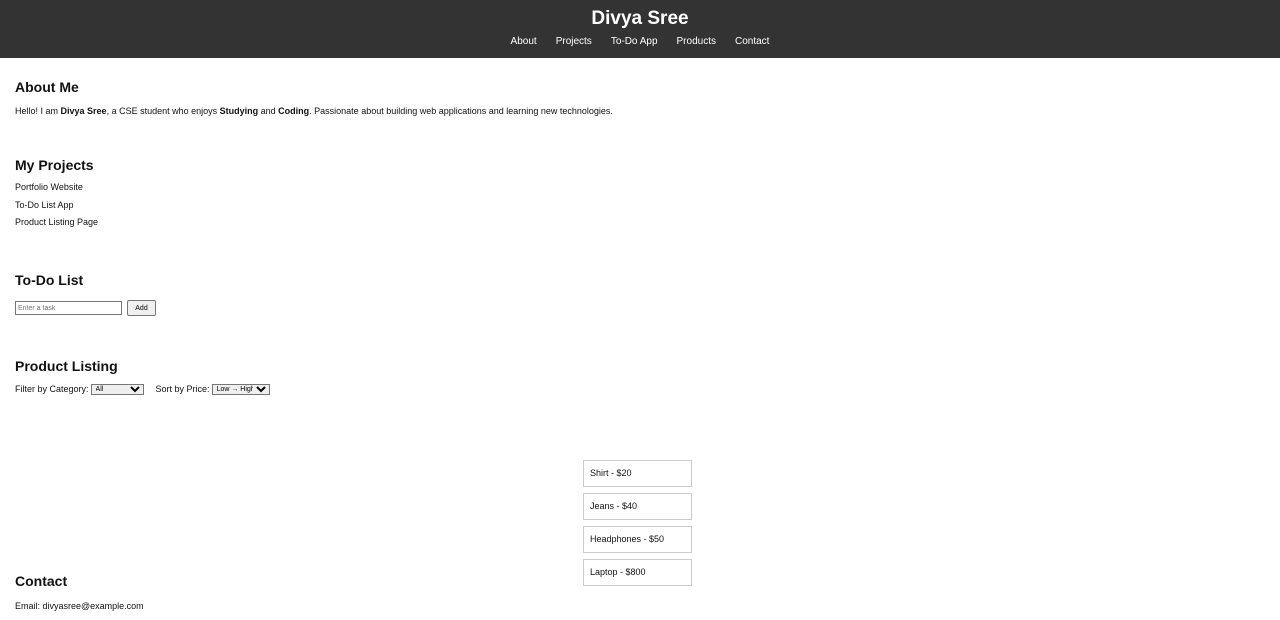  I want to click on category-filter-group: Filter by Category: All, so click(79, 389).